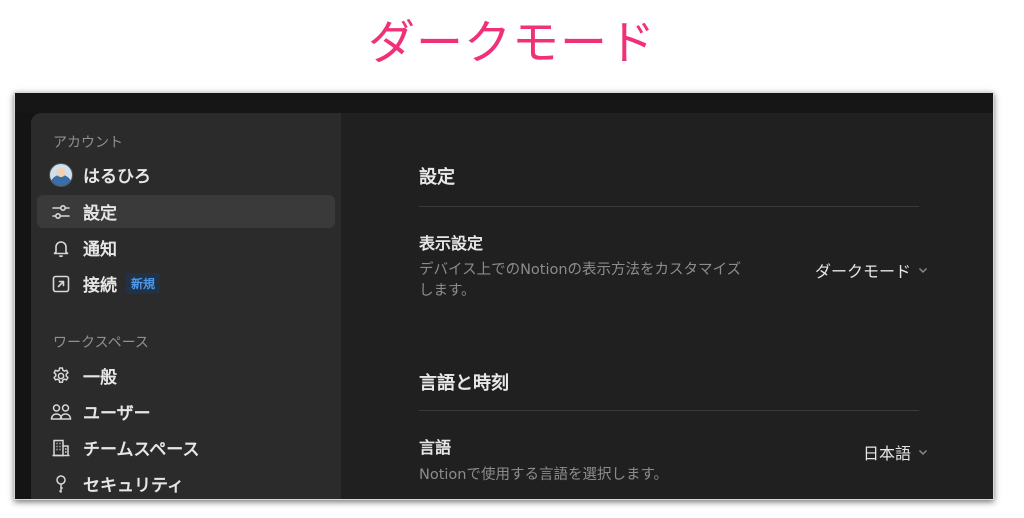 Image resolution: width=1024 pixels, height=518 pixels. Describe the element at coordinates (186, 247) in the screenshot. I see `sidebar-item-notifications: 通知` at that location.